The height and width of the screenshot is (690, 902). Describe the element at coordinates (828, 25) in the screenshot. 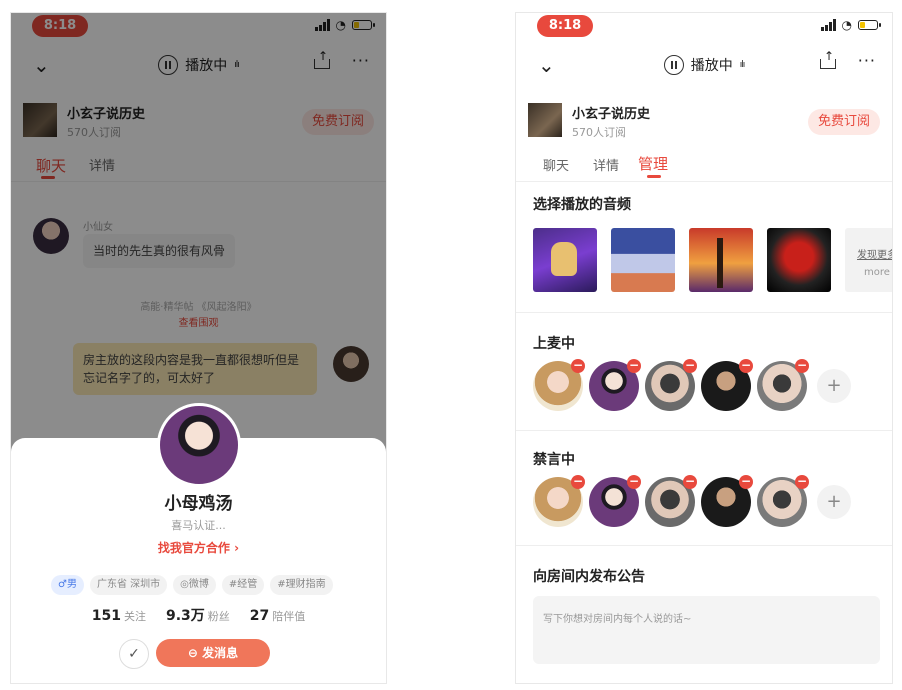

I see `signal-icon` at that location.